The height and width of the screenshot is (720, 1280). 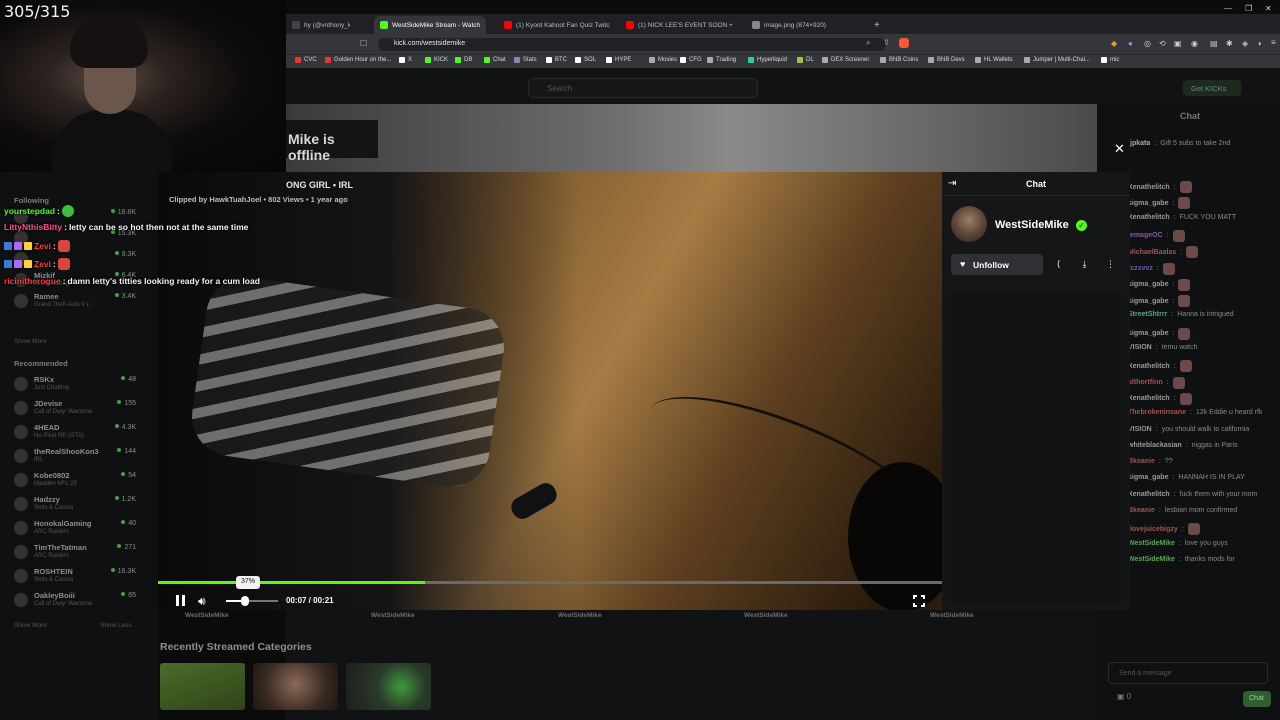 I want to click on sidebar-item: OakleyBoiii Call of Duty: Warzone 65, so click(x=77, y=601).